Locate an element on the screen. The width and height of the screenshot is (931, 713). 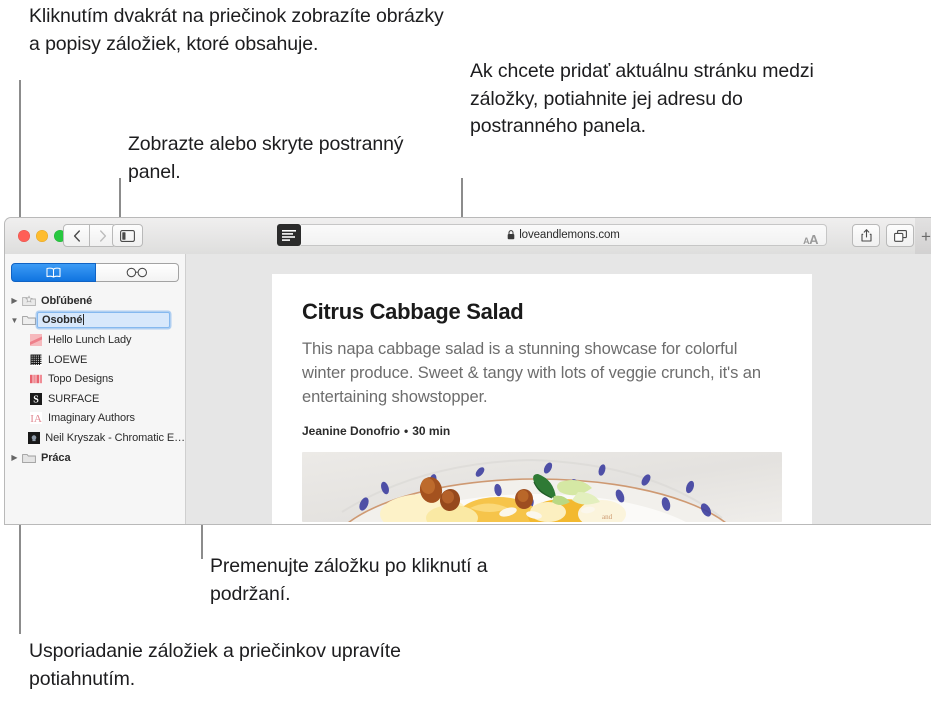
new-tab-button: + is located at coordinates (923, 236).